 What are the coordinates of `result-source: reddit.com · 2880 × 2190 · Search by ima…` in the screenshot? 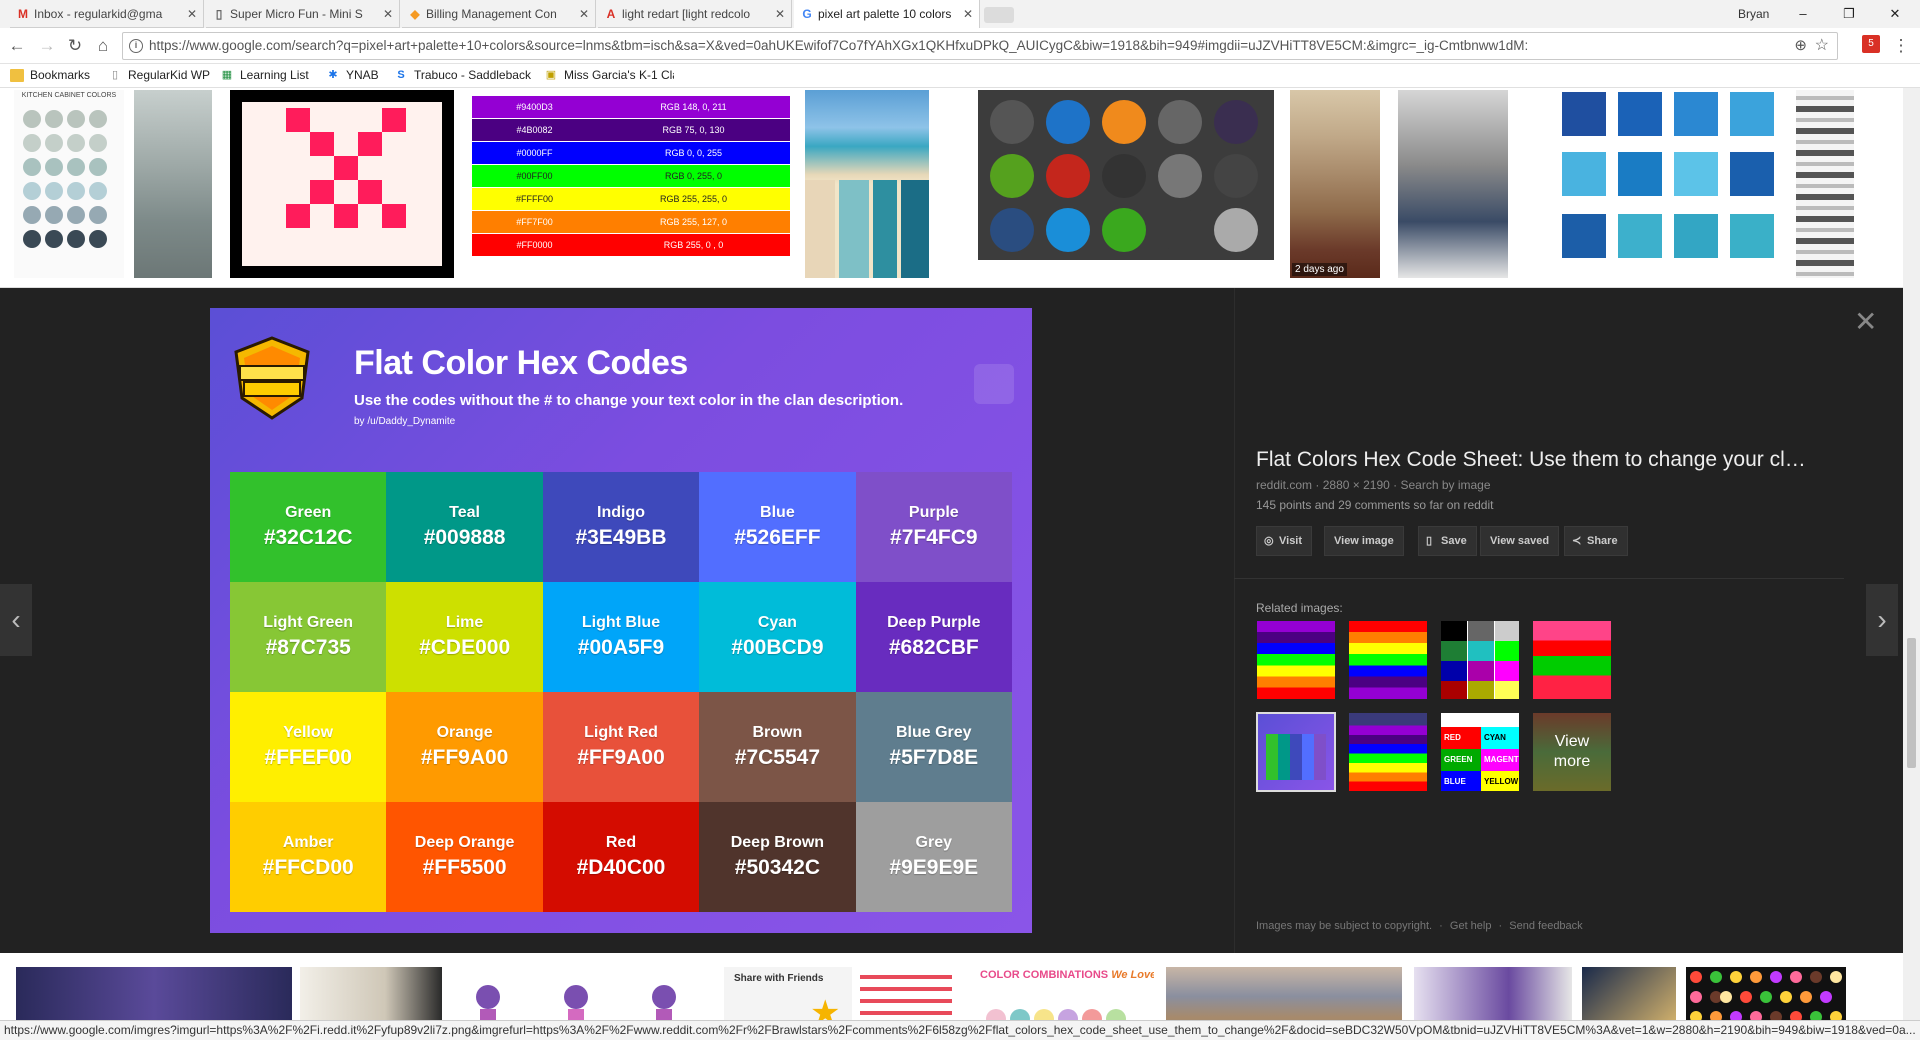 It's located at (1373, 485).